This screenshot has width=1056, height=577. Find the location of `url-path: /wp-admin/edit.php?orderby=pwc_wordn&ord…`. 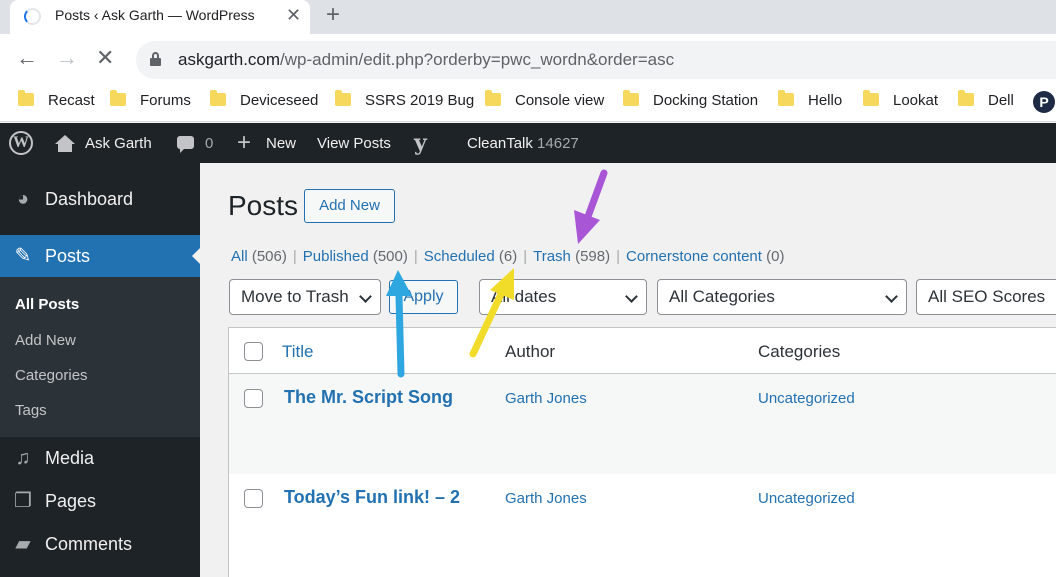

url-path: /wp-admin/edit.php?orderby=pwc_wordn&ord… is located at coordinates (477, 59).